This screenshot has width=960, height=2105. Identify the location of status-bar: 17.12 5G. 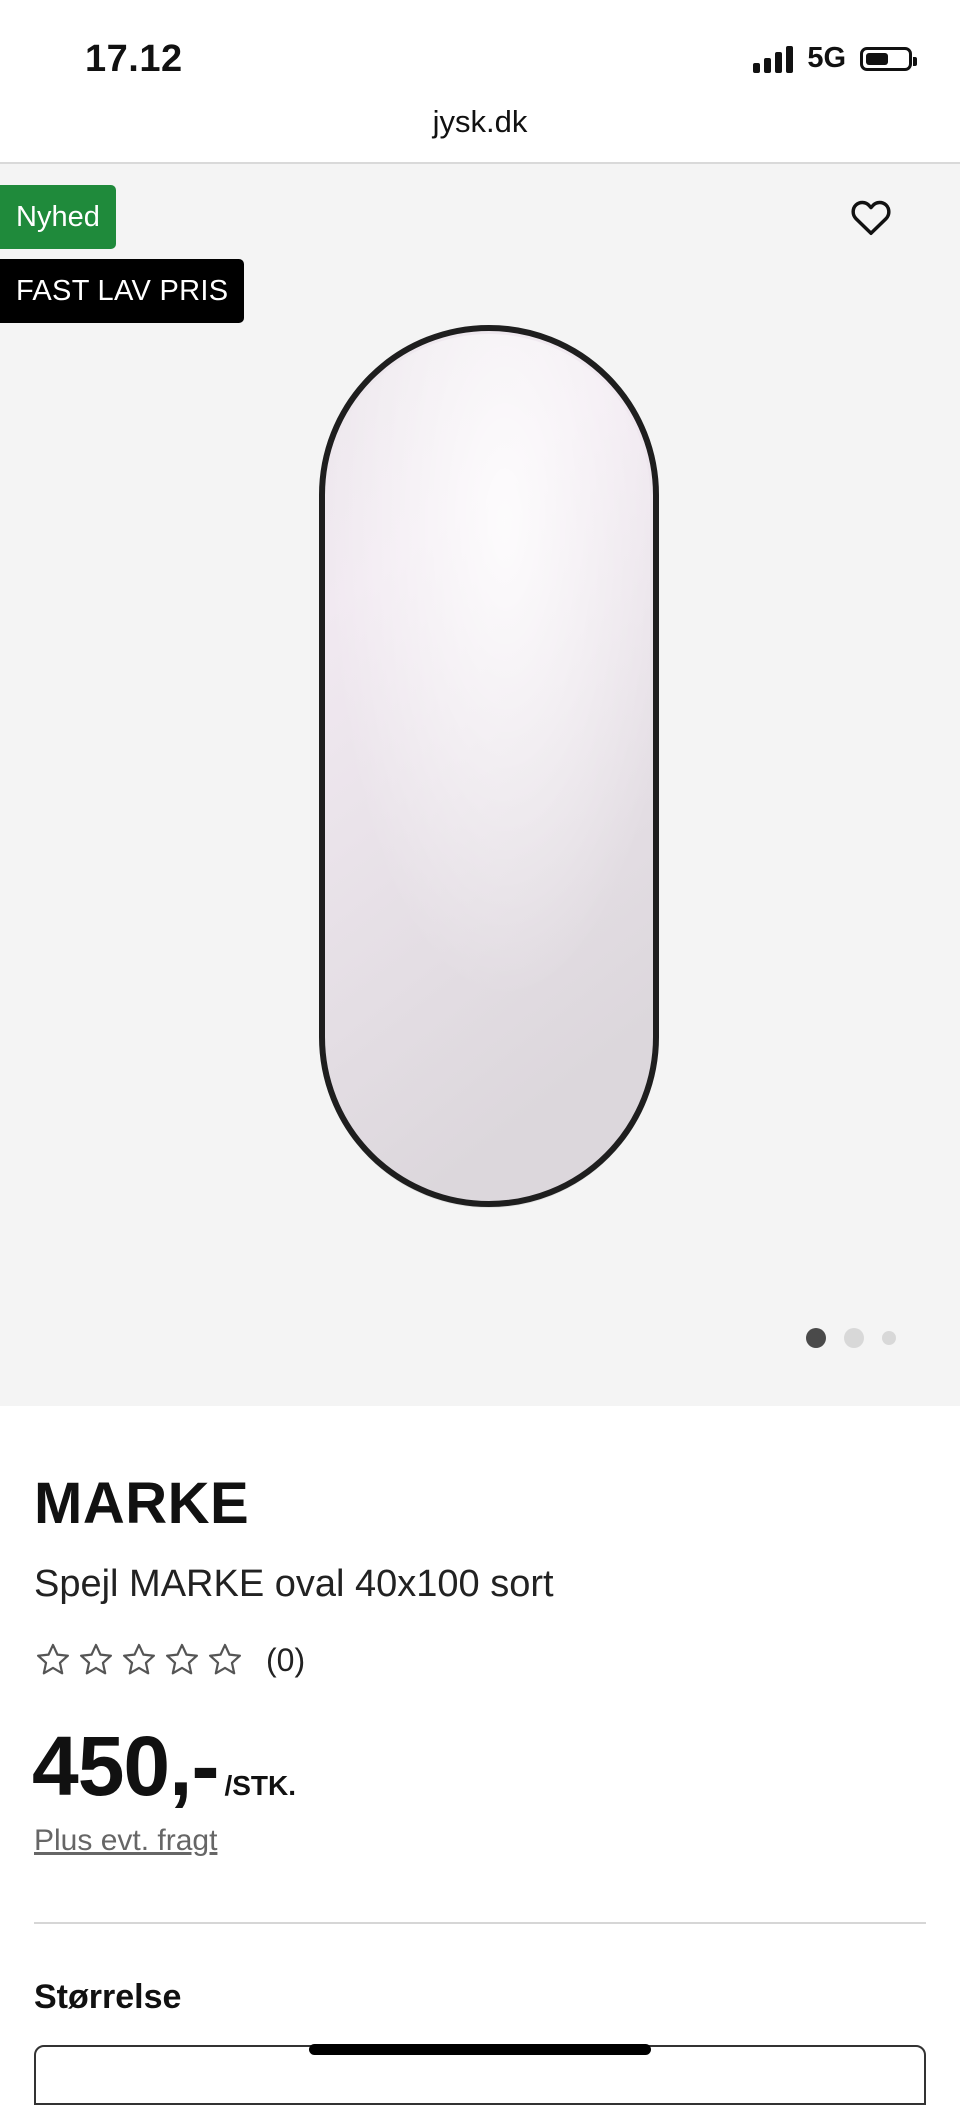
(480, 60).